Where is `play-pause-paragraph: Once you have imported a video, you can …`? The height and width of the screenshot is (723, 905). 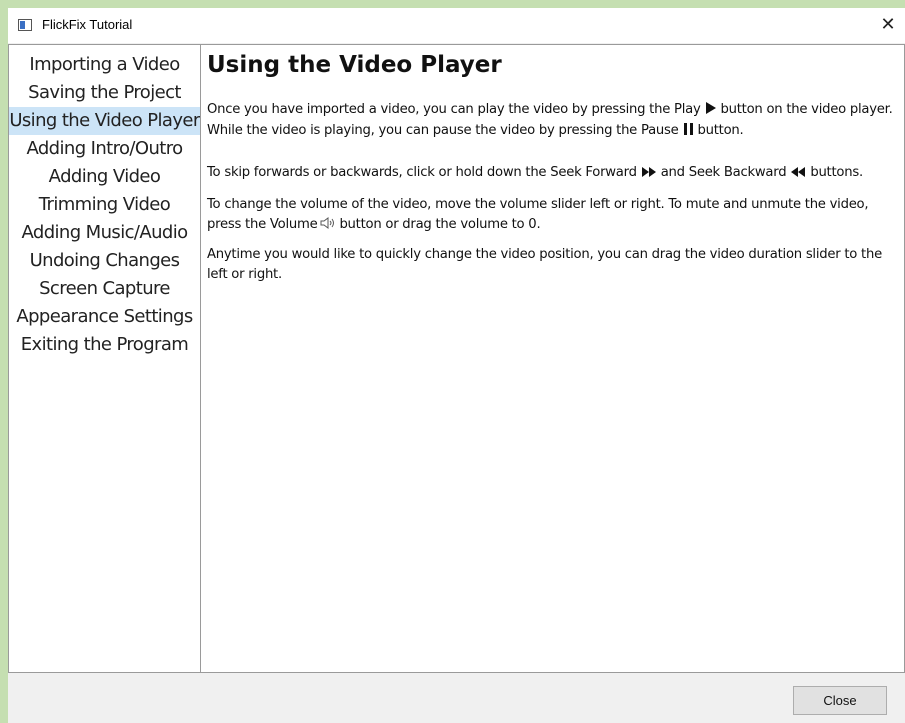 play-pause-paragraph: Once you have imported a video, you can … is located at coordinates (553, 121).